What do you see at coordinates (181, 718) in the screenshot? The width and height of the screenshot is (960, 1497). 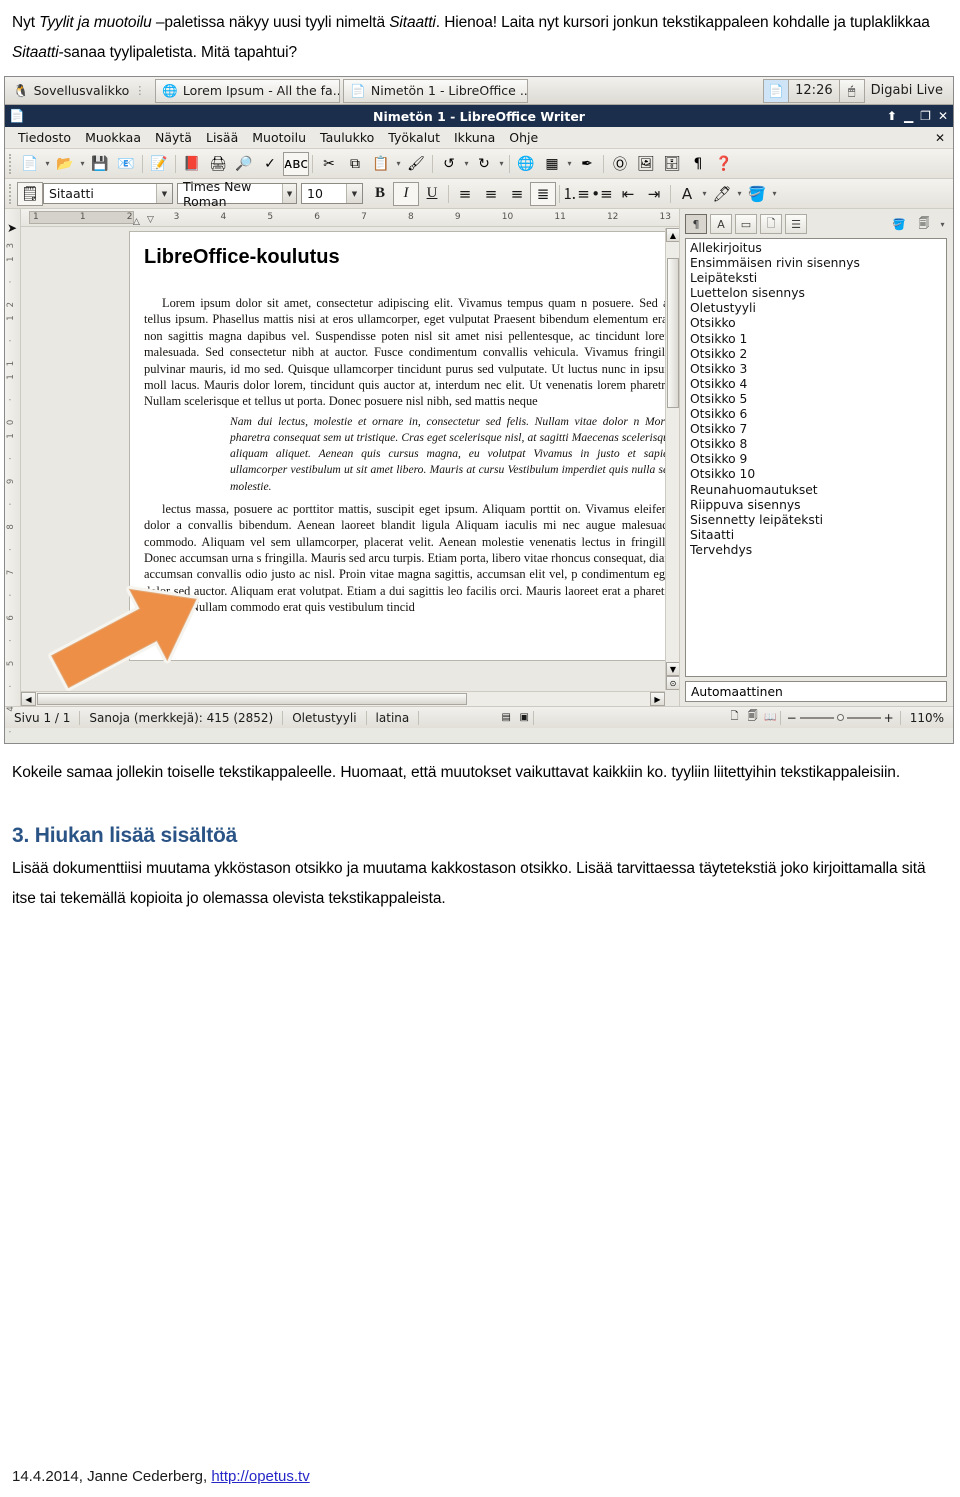 I see `statusbar-word-count: Sanoja (merkkejä): 415 (2852)` at bounding box center [181, 718].